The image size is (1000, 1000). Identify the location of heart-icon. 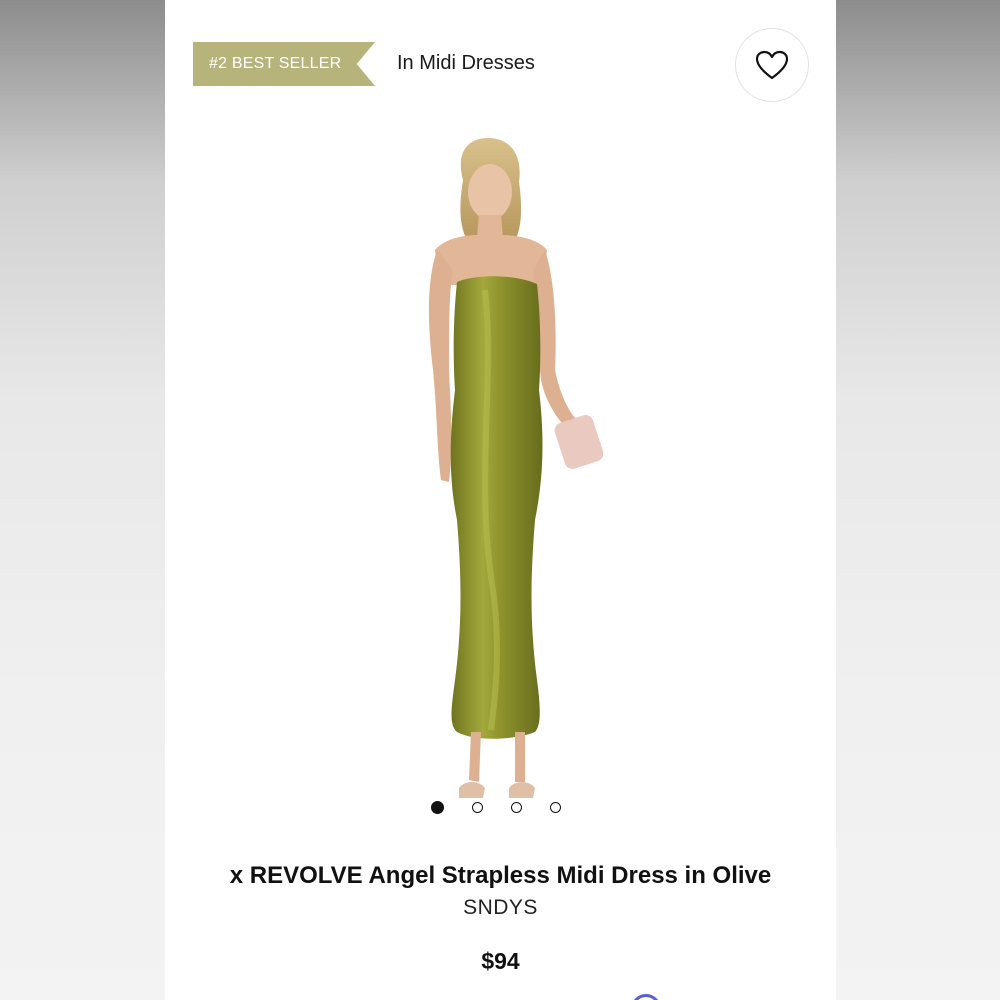
(772, 65).